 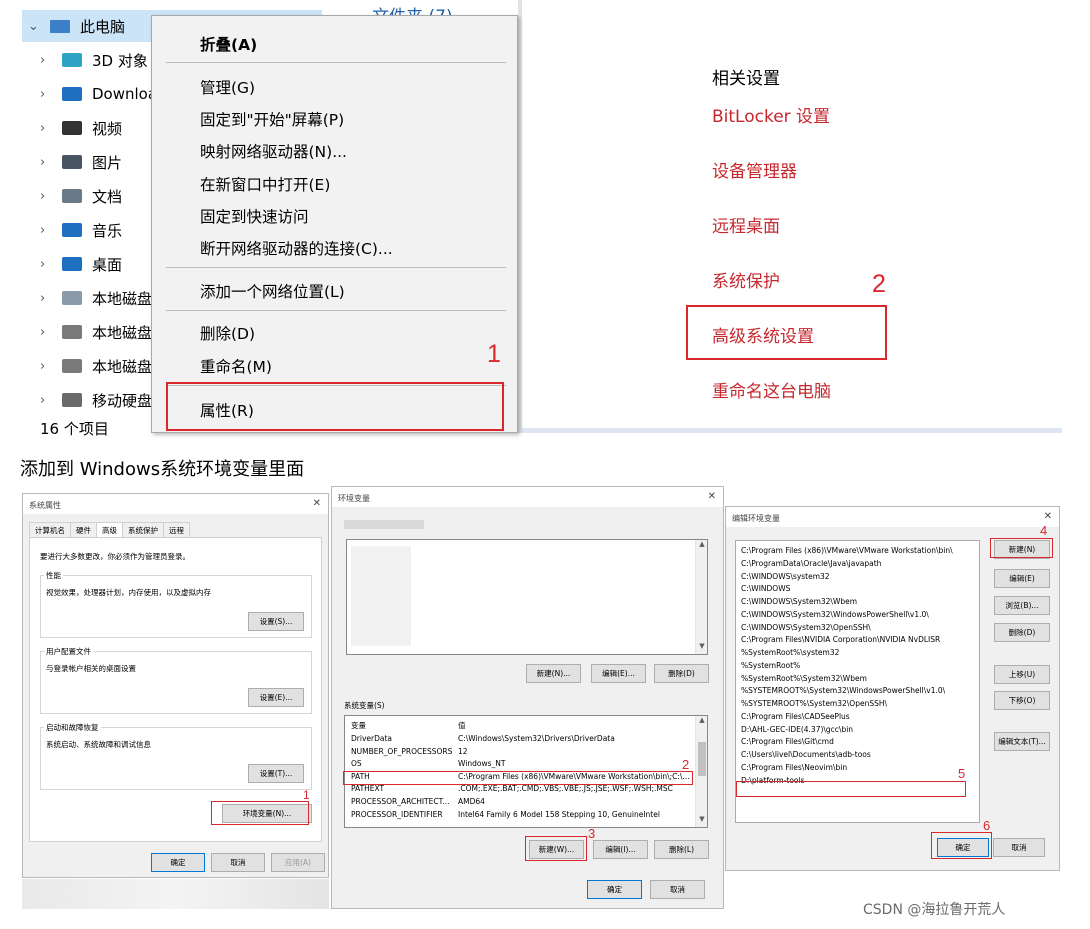 What do you see at coordinates (462, 725) in the screenshot?
I see `column-header-value: 值` at bounding box center [462, 725].